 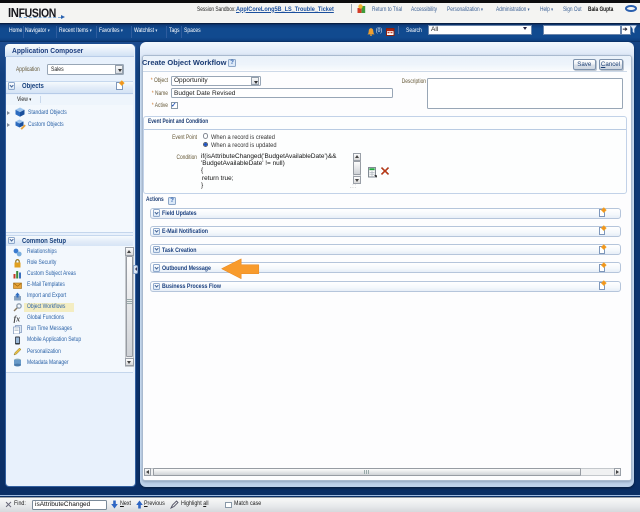 I want to click on svg-text: fx, so click(x=17, y=318).